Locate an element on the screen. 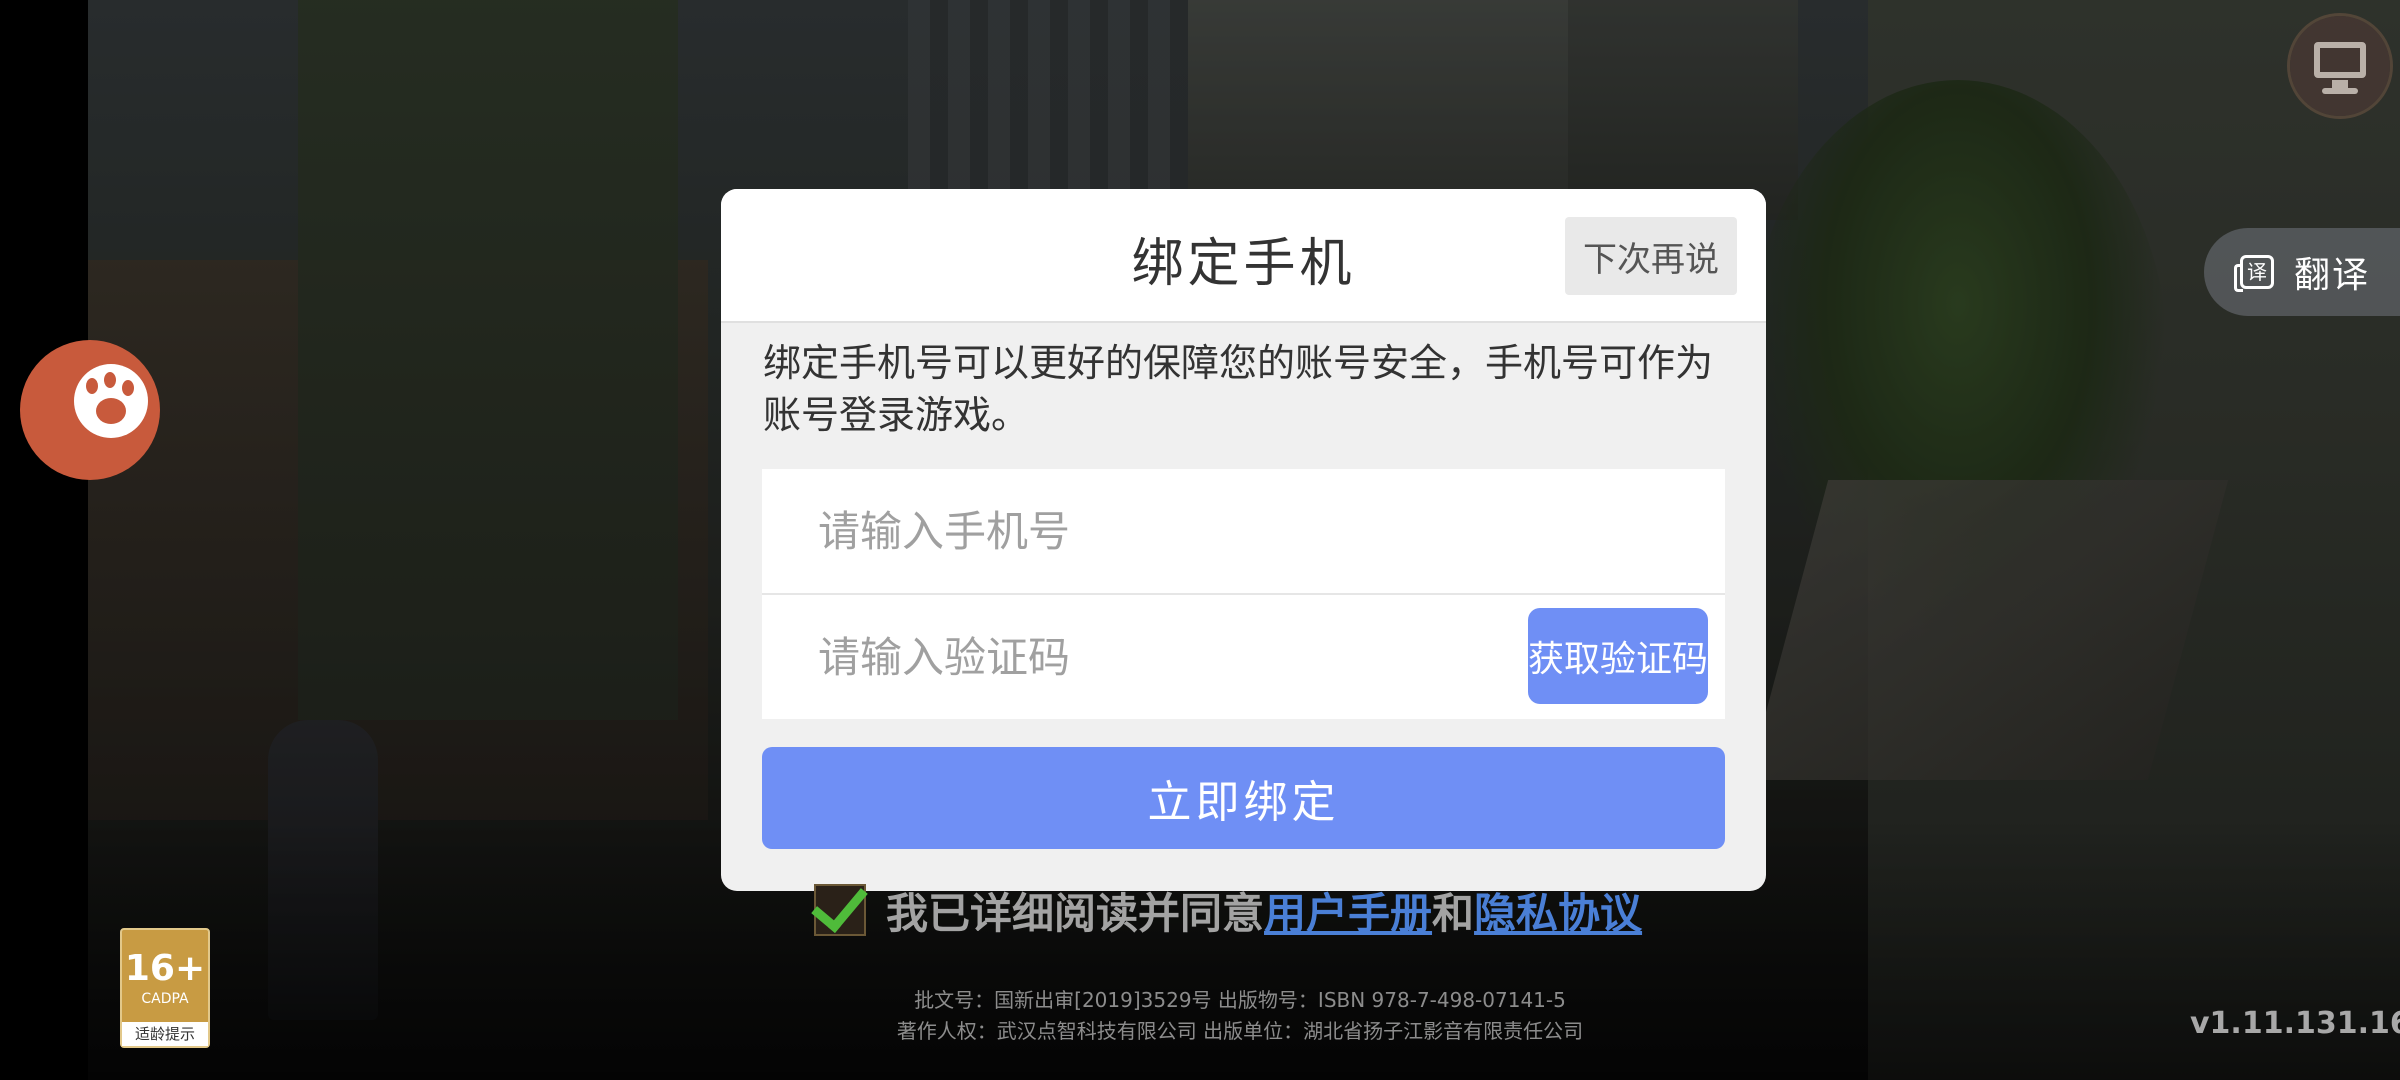  translate-icon: 译 is located at coordinates (2254, 273).